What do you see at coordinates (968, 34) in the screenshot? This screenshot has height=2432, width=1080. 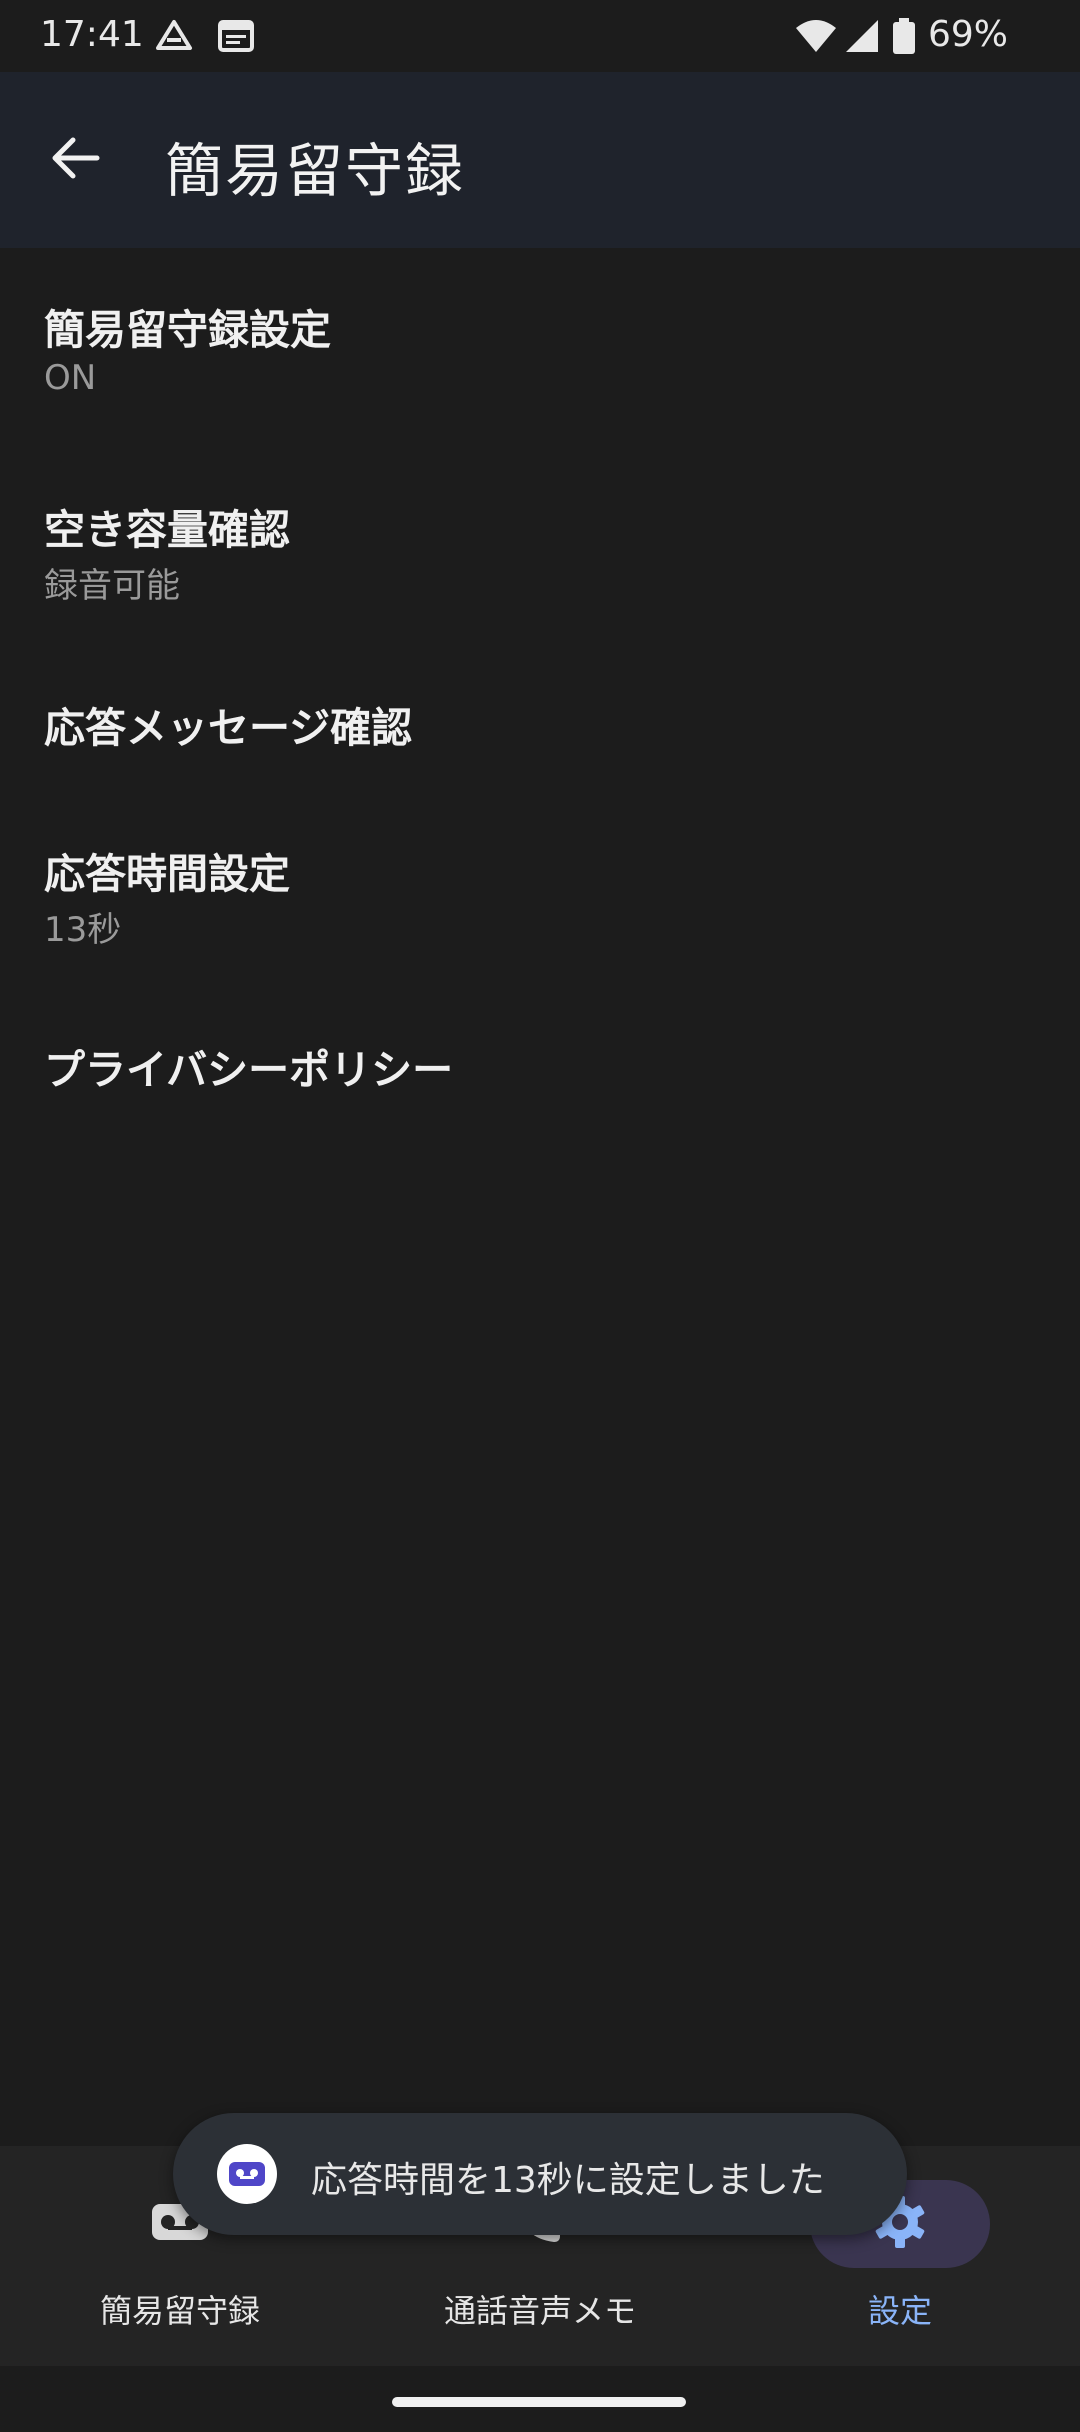 I see `battery-percentage: 69%` at bounding box center [968, 34].